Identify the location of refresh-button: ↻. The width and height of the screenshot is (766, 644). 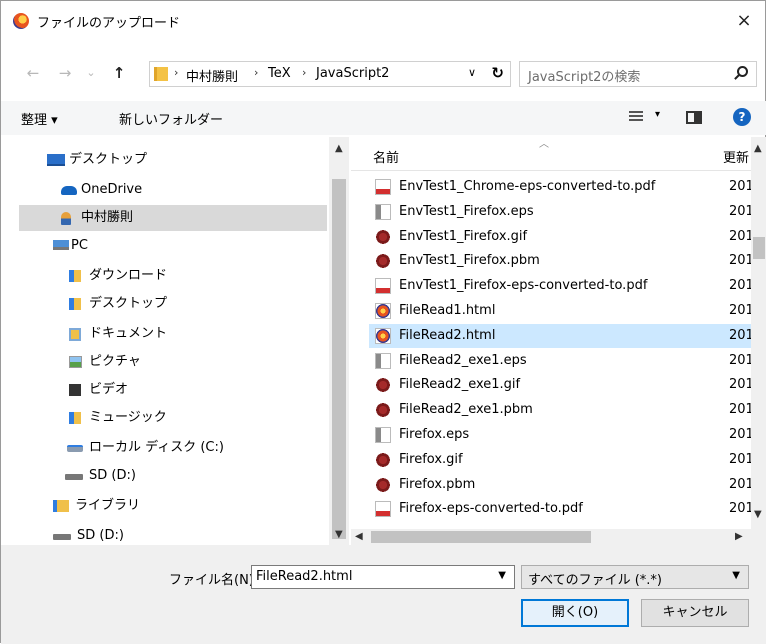
(497, 73).